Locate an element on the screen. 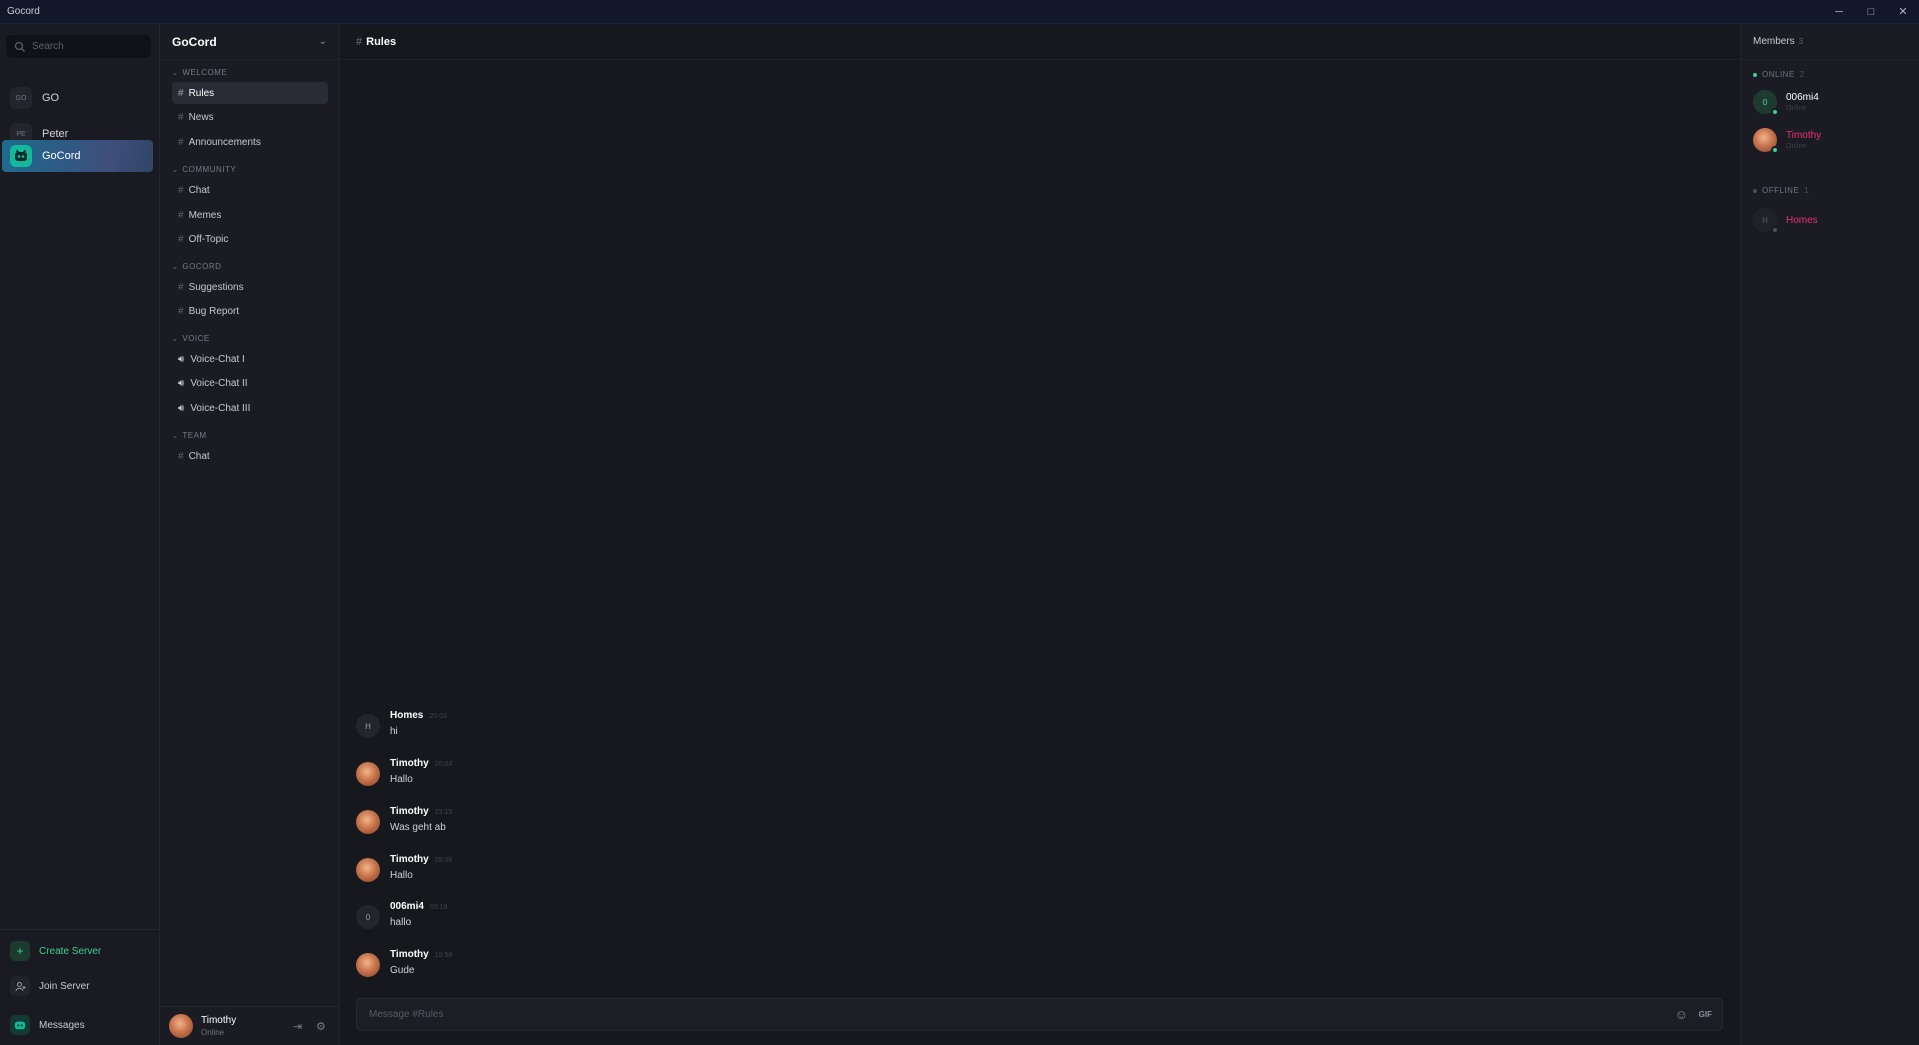 The image size is (1919, 1045). category-label: GOCORD is located at coordinates (202, 266).